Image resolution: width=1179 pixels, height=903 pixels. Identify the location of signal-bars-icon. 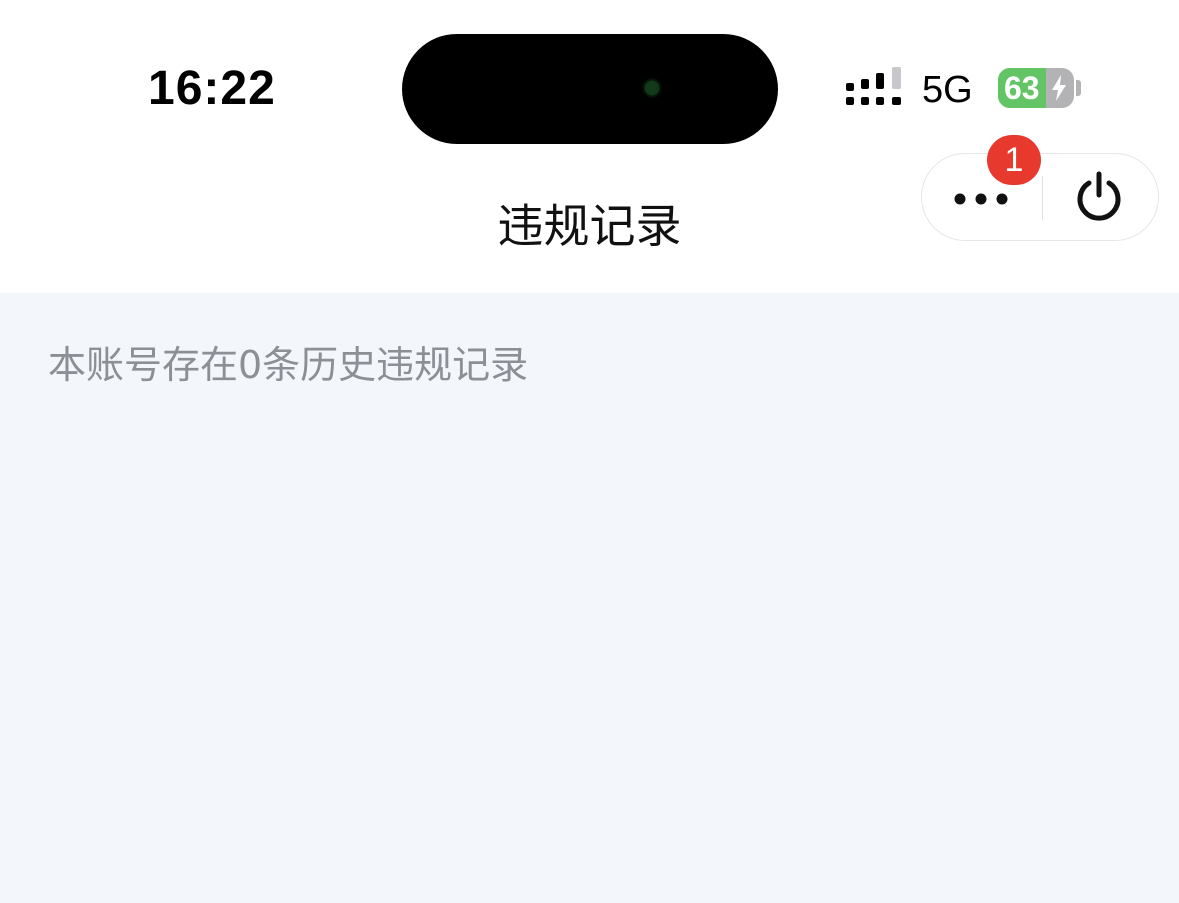
(873, 86).